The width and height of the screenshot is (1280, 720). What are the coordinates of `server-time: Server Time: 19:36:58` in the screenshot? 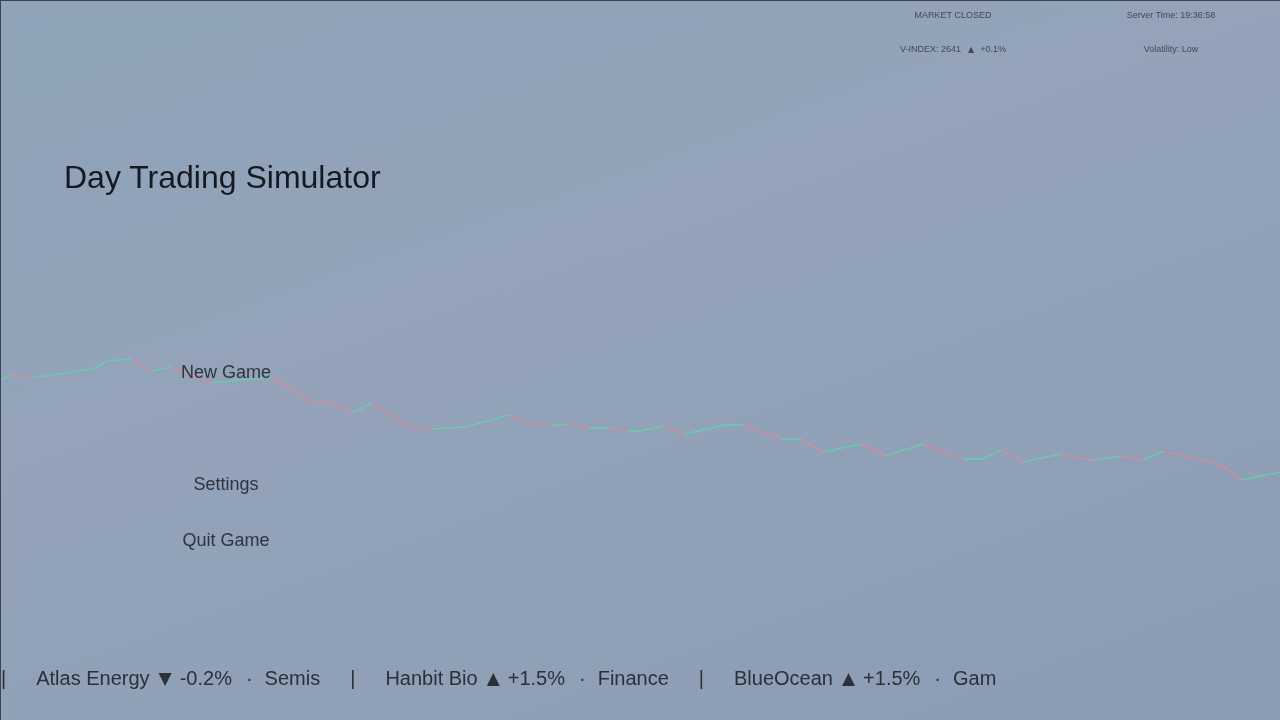 It's located at (1171, 15).